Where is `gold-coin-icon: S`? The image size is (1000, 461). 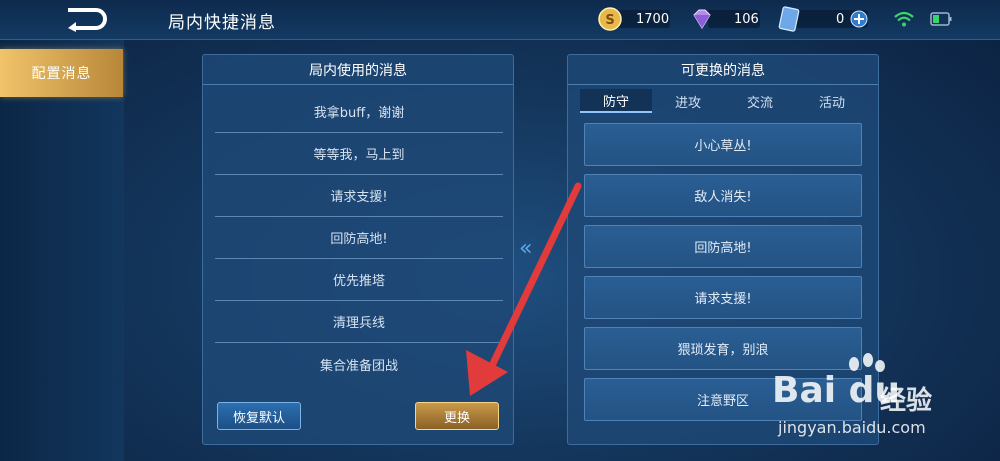
gold-coin-icon: S is located at coordinates (610, 19).